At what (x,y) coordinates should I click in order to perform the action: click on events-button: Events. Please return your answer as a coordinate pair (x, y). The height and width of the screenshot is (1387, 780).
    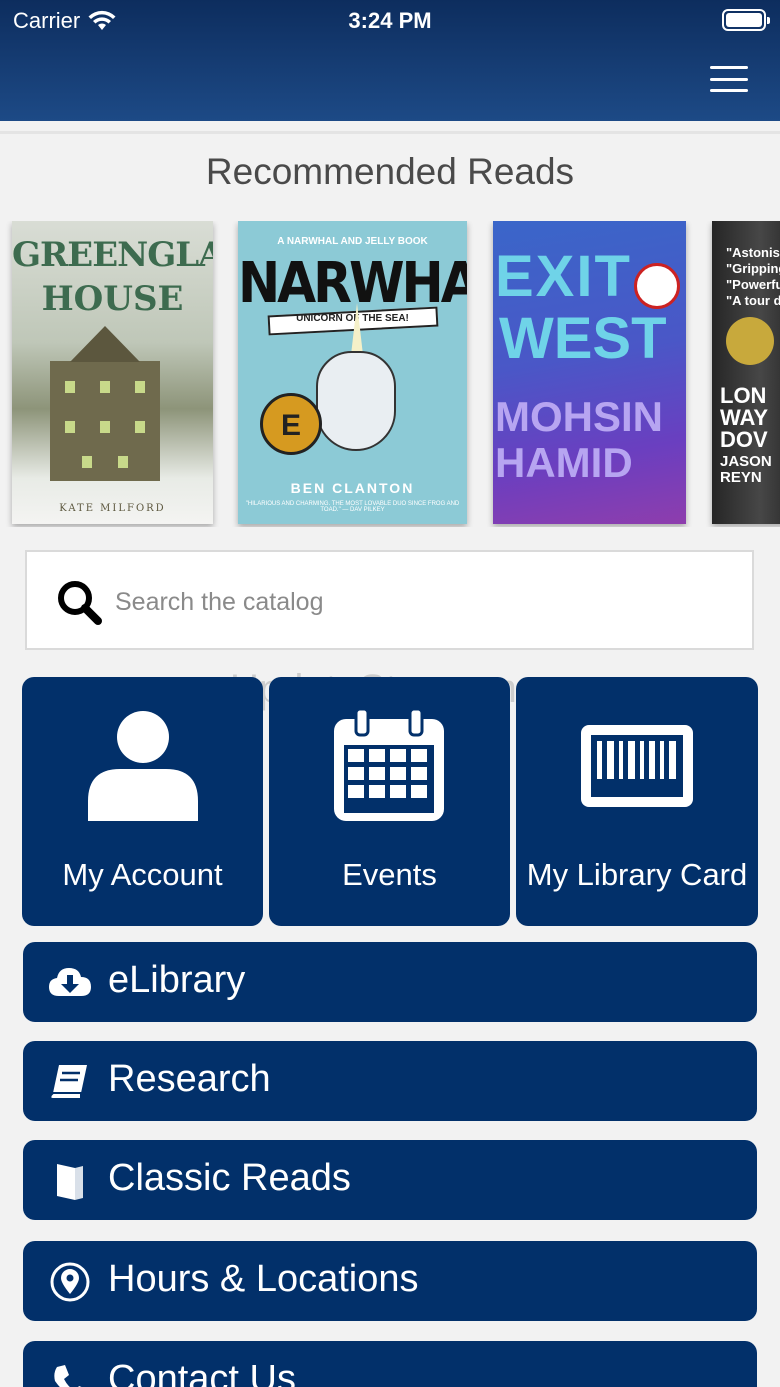
    Looking at the image, I should click on (389, 801).